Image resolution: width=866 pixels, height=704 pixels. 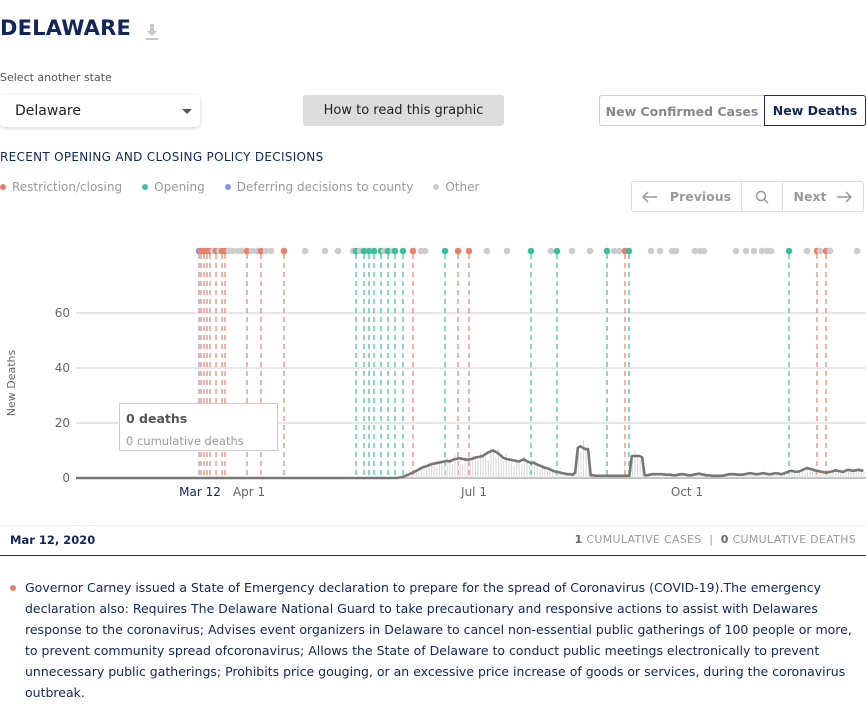 What do you see at coordinates (470, 462) in the screenshot?
I see `average-line` at bounding box center [470, 462].